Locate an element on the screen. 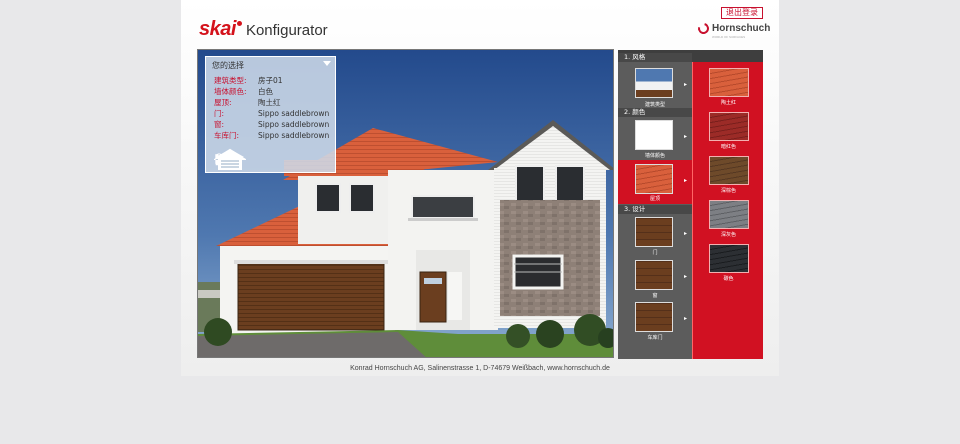 The width and height of the screenshot is (960, 444). roof-option-dark-grey is located at coordinates (729, 214).